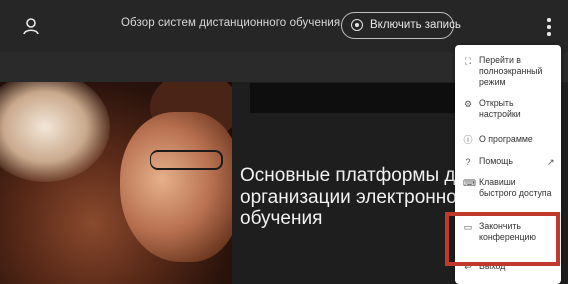 The height and width of the screenshot is (284, 568). What do you see at coordinates (468, 227) in the screenshot?
I see `end-conference-icon: ▭` at bounding box center [468, 227].